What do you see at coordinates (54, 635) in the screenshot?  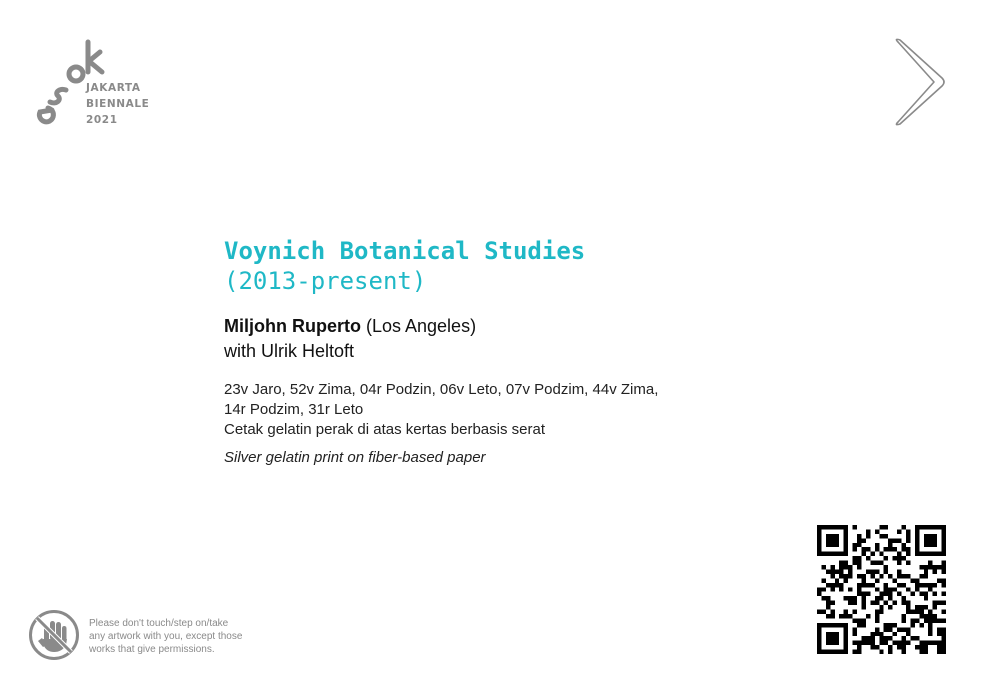 I see `no-touch-hand-icon` at bounding box center [54, 635].